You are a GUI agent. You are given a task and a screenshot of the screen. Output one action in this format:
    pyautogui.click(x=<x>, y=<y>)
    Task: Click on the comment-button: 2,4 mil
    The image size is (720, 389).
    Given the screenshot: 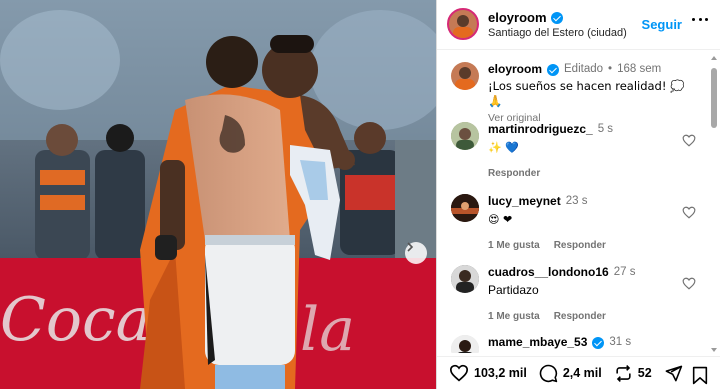 What is the action you would take?
    pyautogui.click(x=570, y=373)
    